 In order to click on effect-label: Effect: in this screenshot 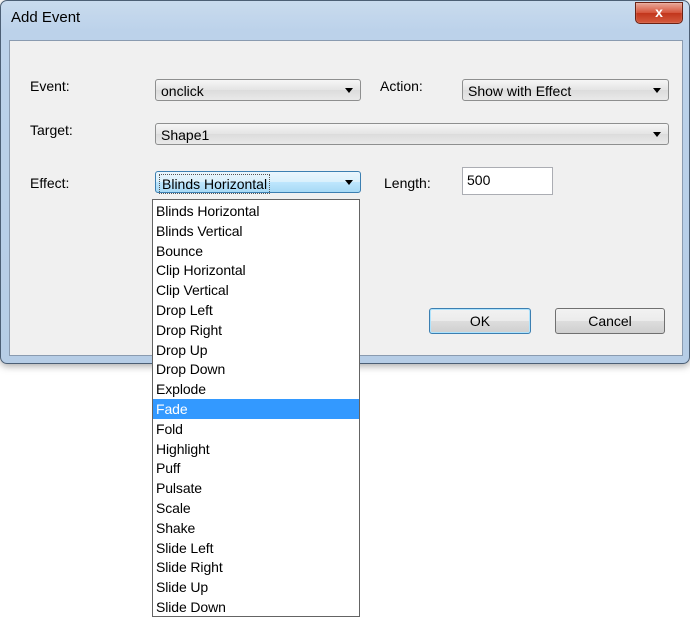, I will do `click(50, 183)`.